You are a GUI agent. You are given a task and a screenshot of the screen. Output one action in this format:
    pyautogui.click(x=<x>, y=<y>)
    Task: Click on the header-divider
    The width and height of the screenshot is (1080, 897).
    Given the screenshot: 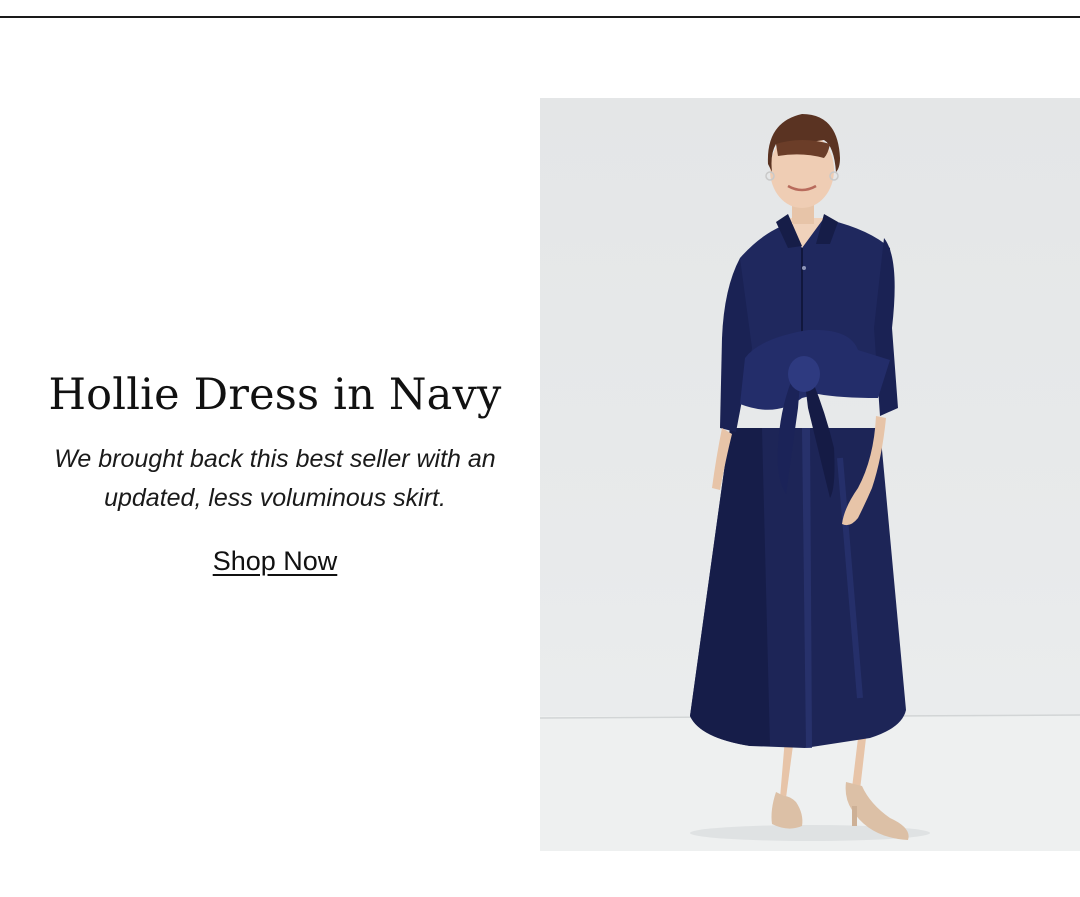 What is the action you would take?
    pyautogui.click(x=540, y=17)
    